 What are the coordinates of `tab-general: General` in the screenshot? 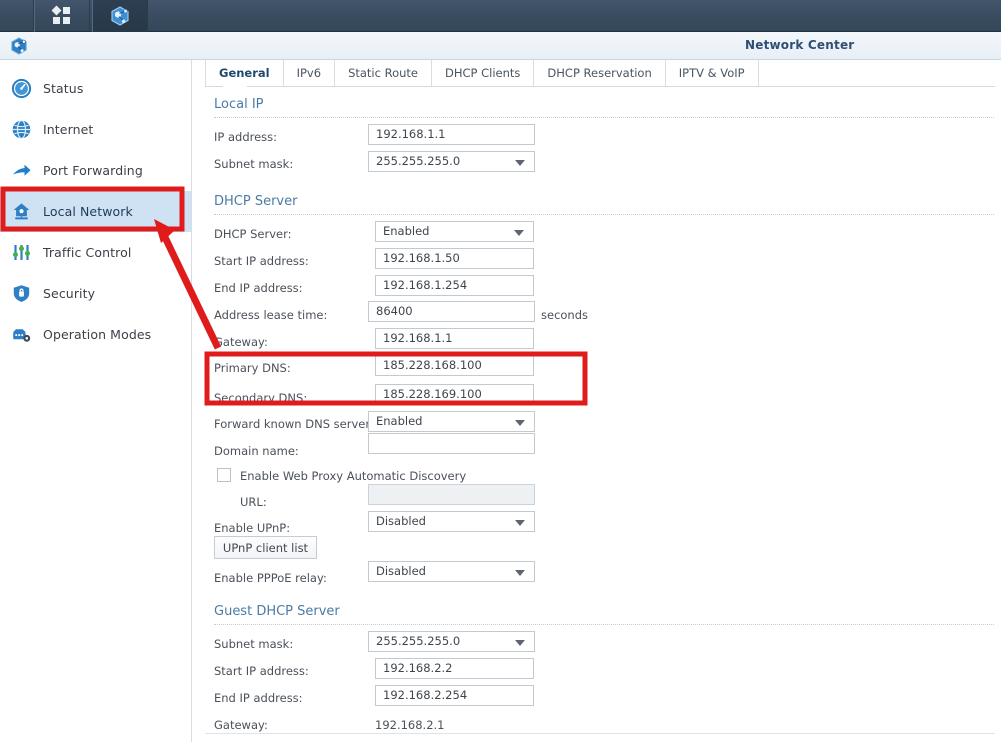 It's located at (244, 73).